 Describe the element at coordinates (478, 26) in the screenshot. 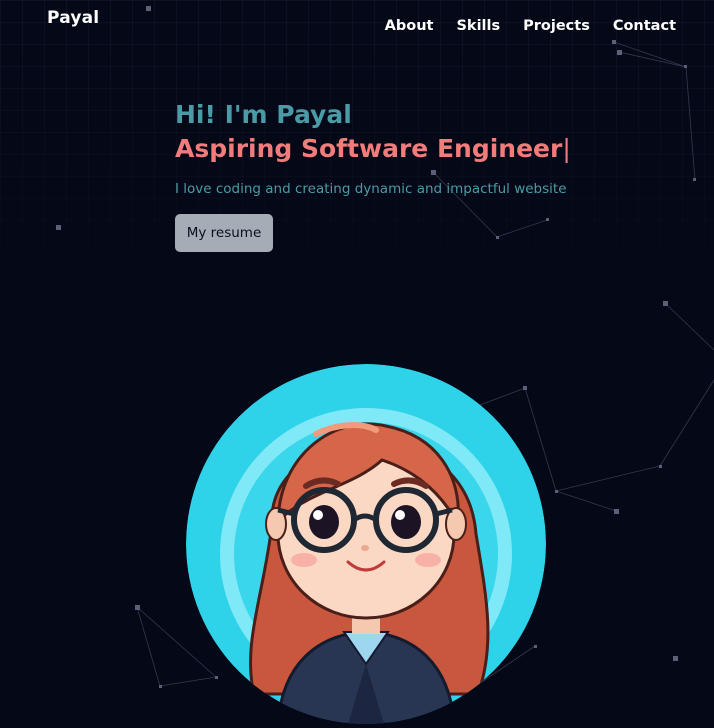

I see `nav-link-skills: Skills` at that location.